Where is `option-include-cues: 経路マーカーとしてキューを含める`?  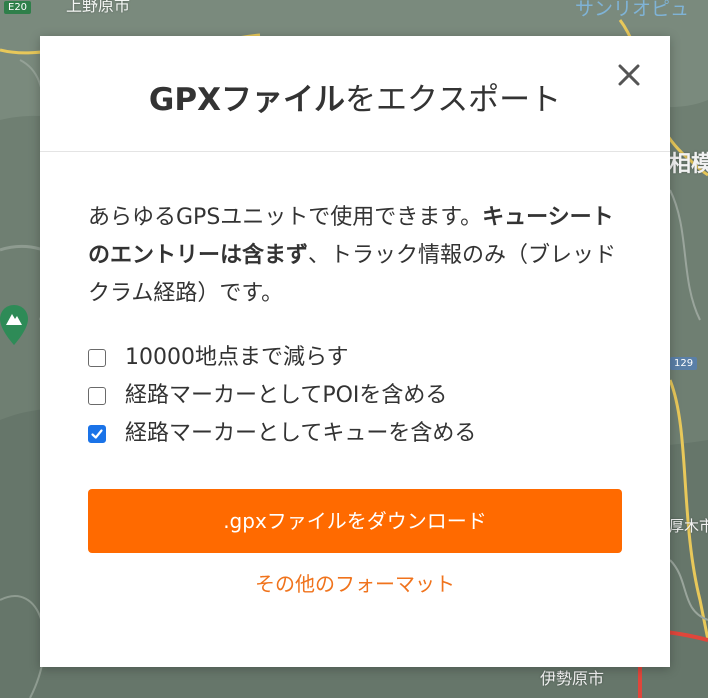
option-include-cues: 経路マーカーとしてキューを含める is located at coordinates (358, 434).